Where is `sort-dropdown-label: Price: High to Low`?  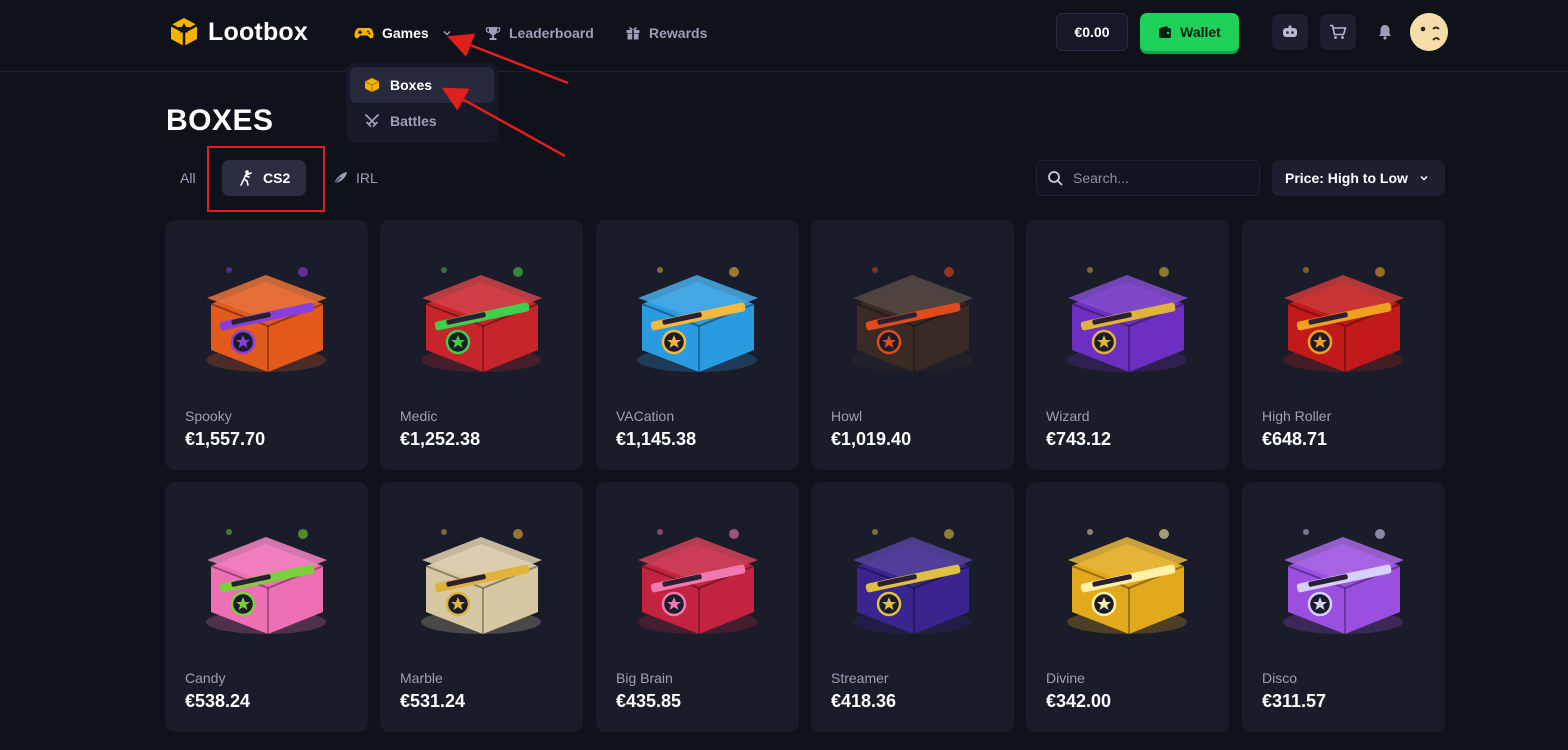 sort-dropdown-label: Price: High to Low is located at coordinates (1346, 178).